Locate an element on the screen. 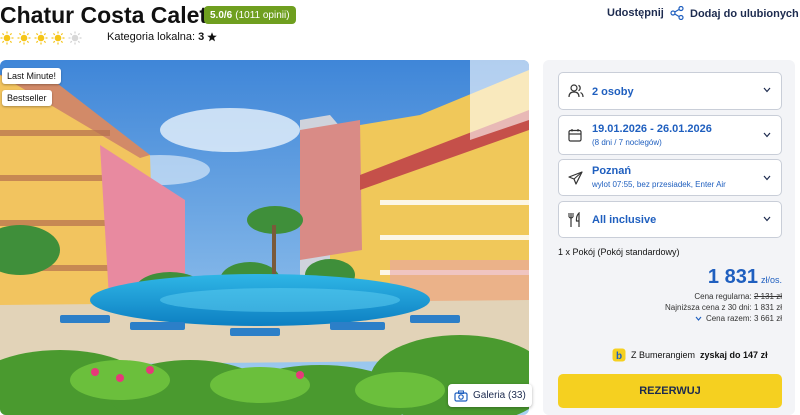 Image resolution: width=800 pixels, height=415 pixels. boomerang-info: b Z Bumerangiem zyskaj do 147 zł is located at coordinates (690, 355).